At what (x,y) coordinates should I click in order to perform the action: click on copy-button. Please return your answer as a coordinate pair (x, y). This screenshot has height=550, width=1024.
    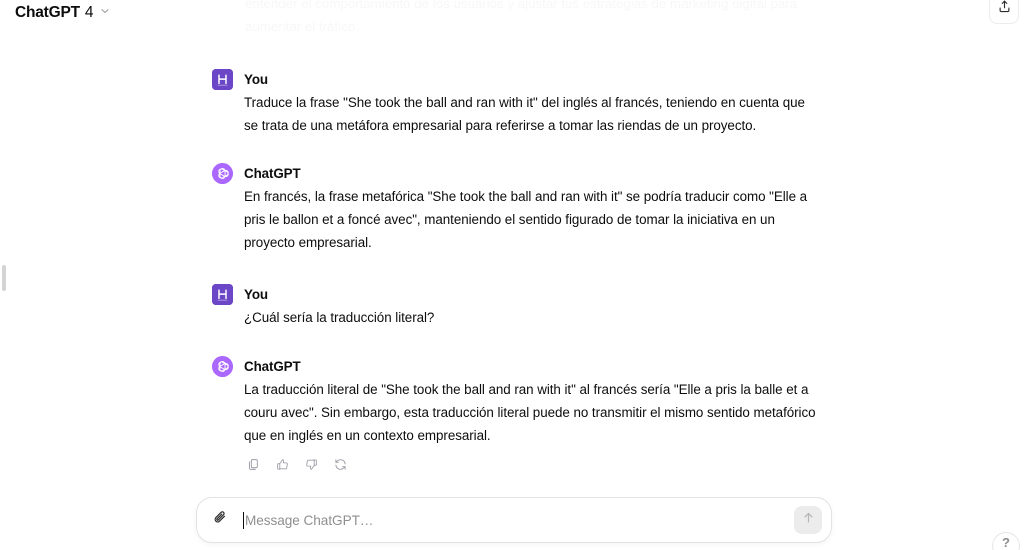
    Looking at the image, I should click on (253, 467).